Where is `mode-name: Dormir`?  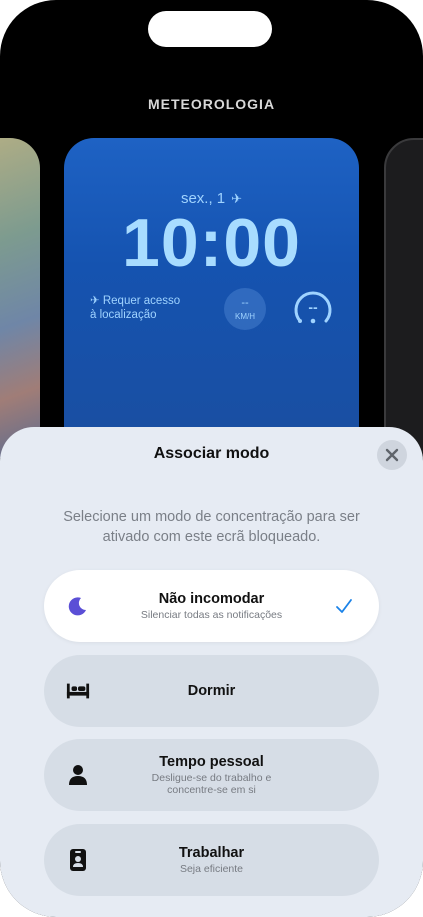 mode-name: Dormir is located at coordinates (211, 691).